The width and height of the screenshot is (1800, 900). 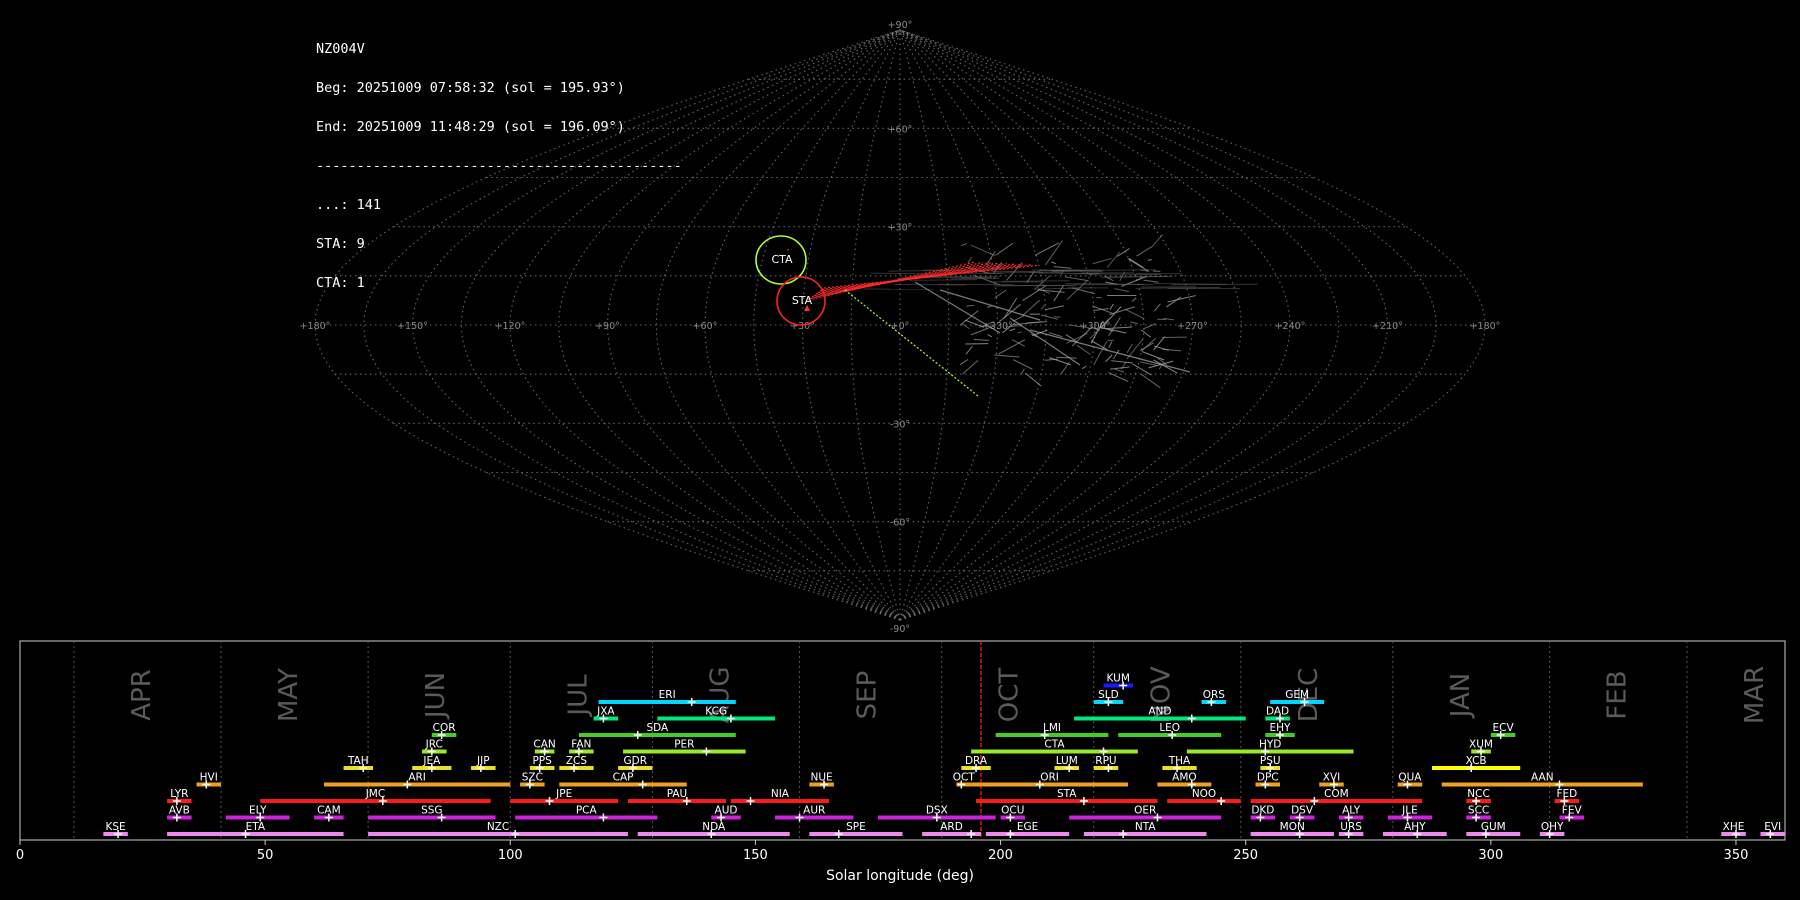 I want to click on shower-label: SCC, so click(x=1478, y=811).